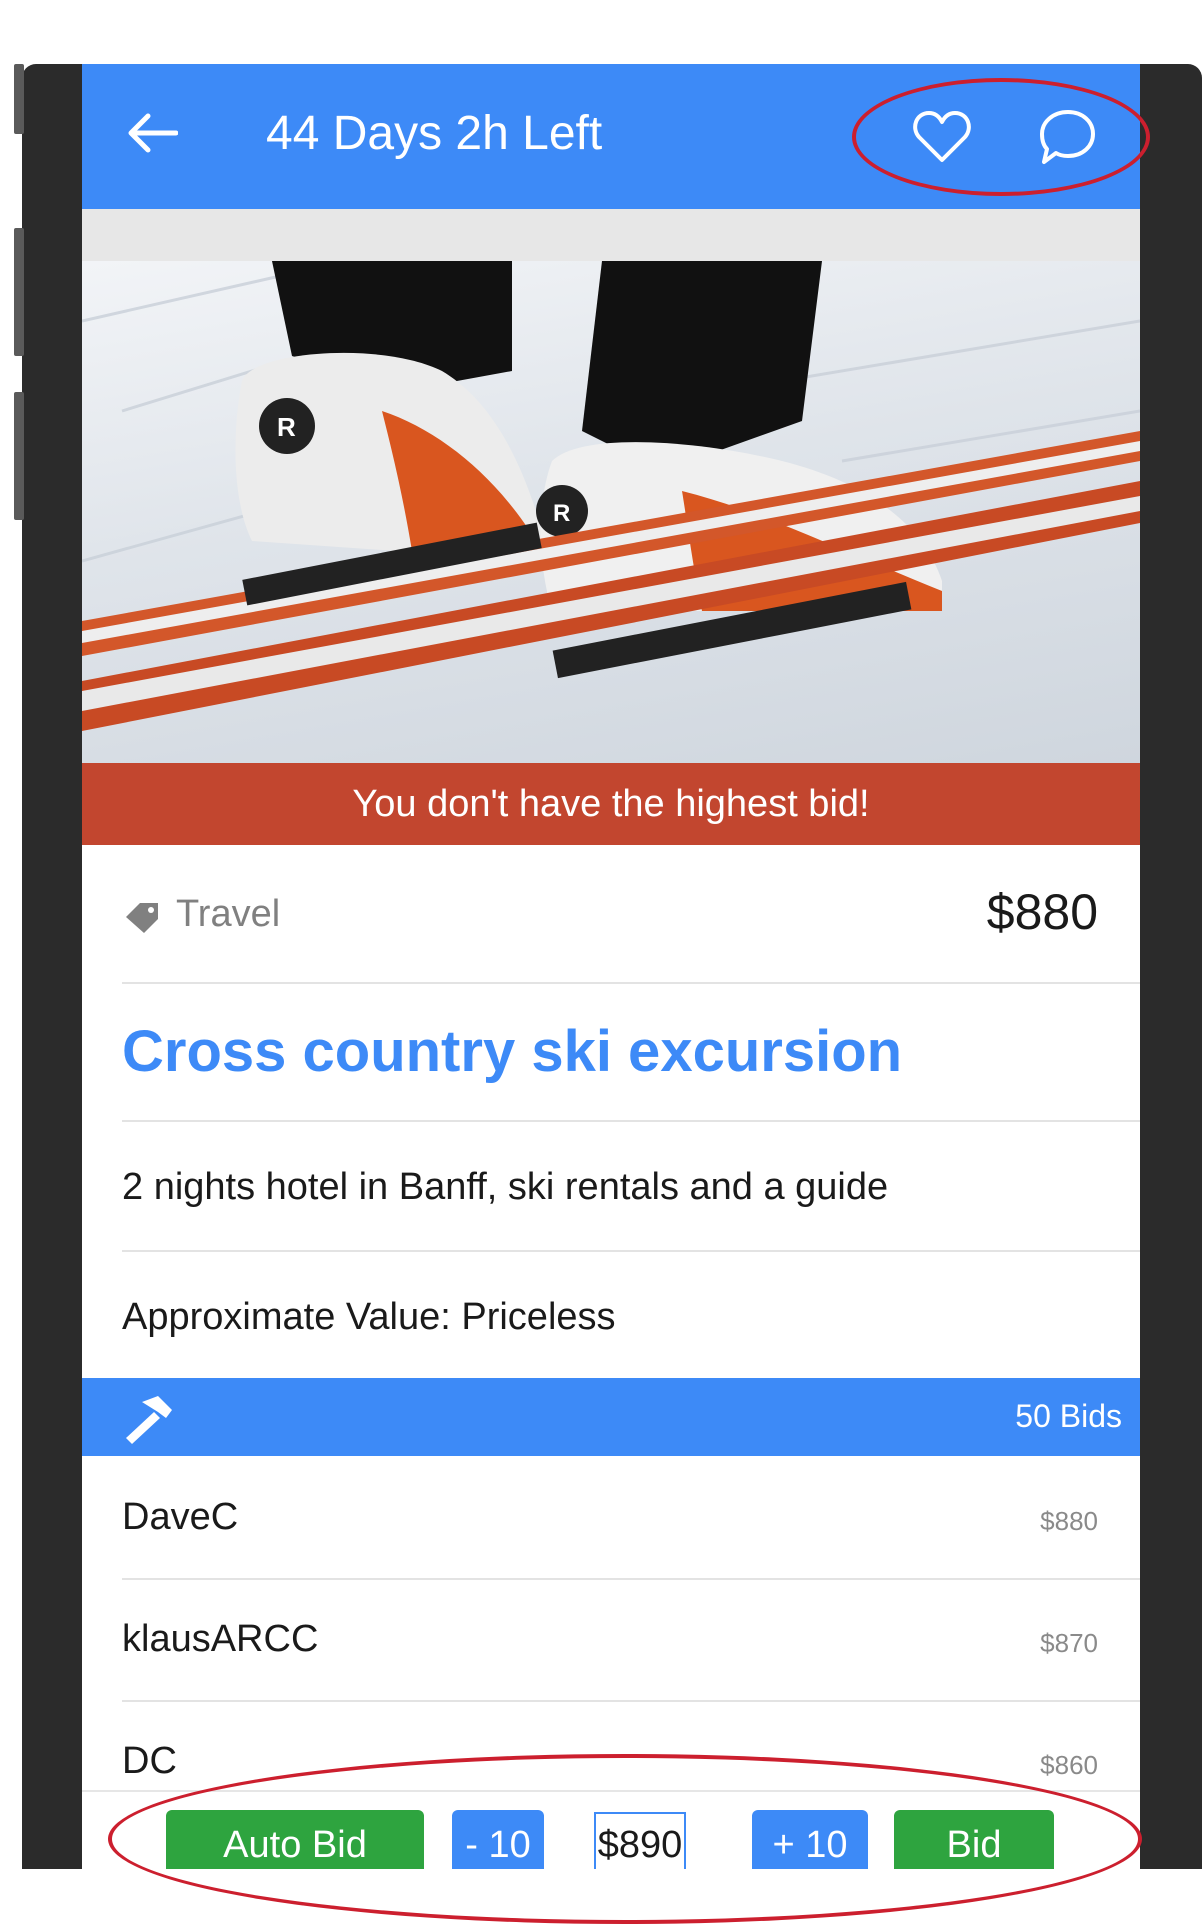  I want to click on app-bar: 44 Days 2h Left, so click(611, 136).